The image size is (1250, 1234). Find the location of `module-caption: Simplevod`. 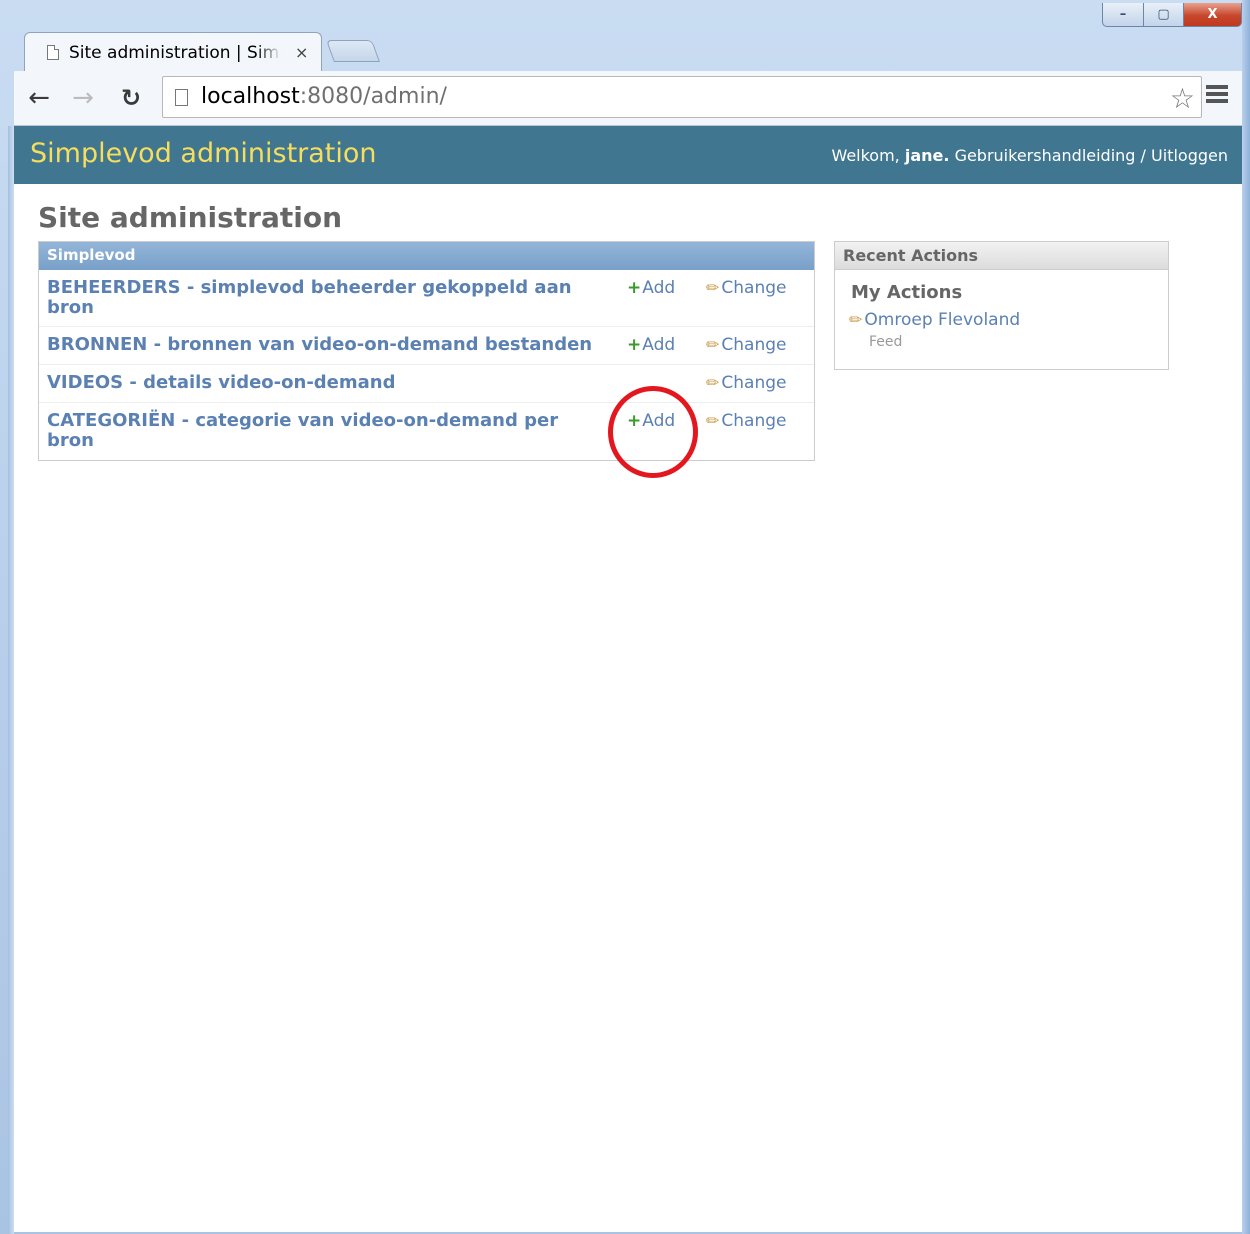

module-caption: Simplevod is located at coordinates (426, 256).